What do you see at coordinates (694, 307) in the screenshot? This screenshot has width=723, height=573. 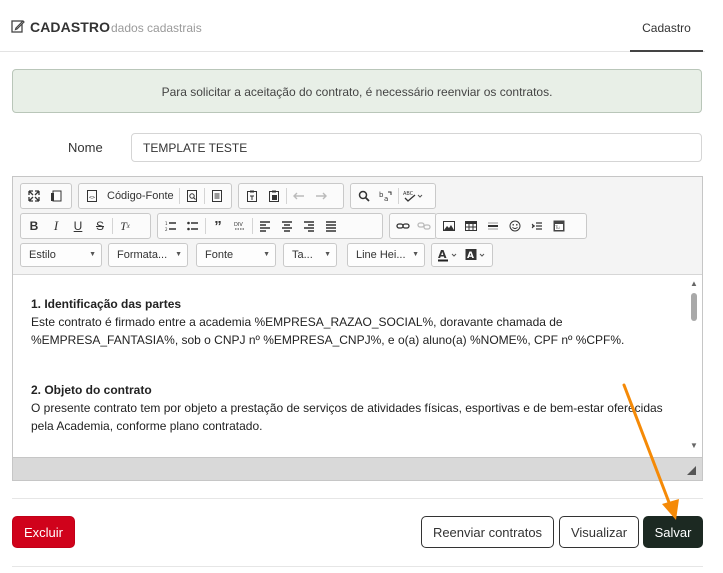 I see `scrollbar-thumb` at bounding box center [694, 307].